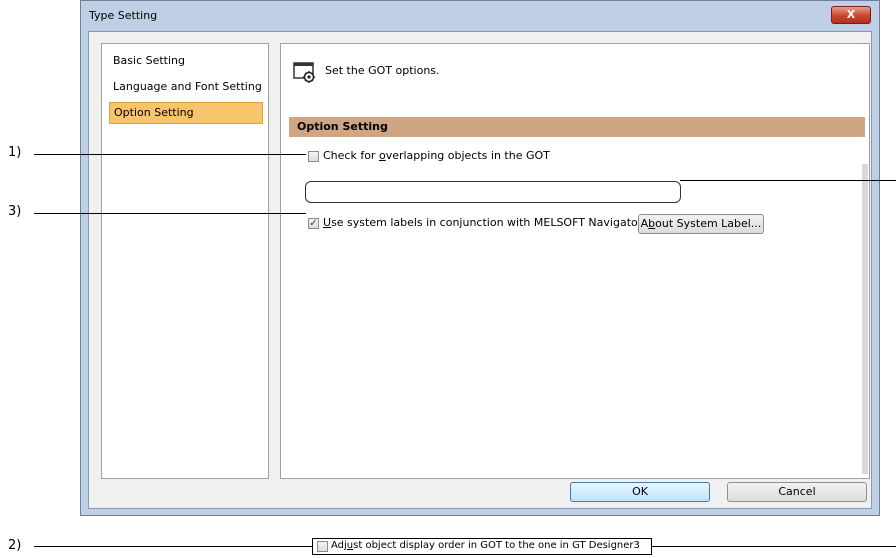 This screenshot has height=558, width=896. What do you see at coordinates (15, 545) in the screenshot?
I see `callout-label-2: 2)` at bounding box center [15, 545].